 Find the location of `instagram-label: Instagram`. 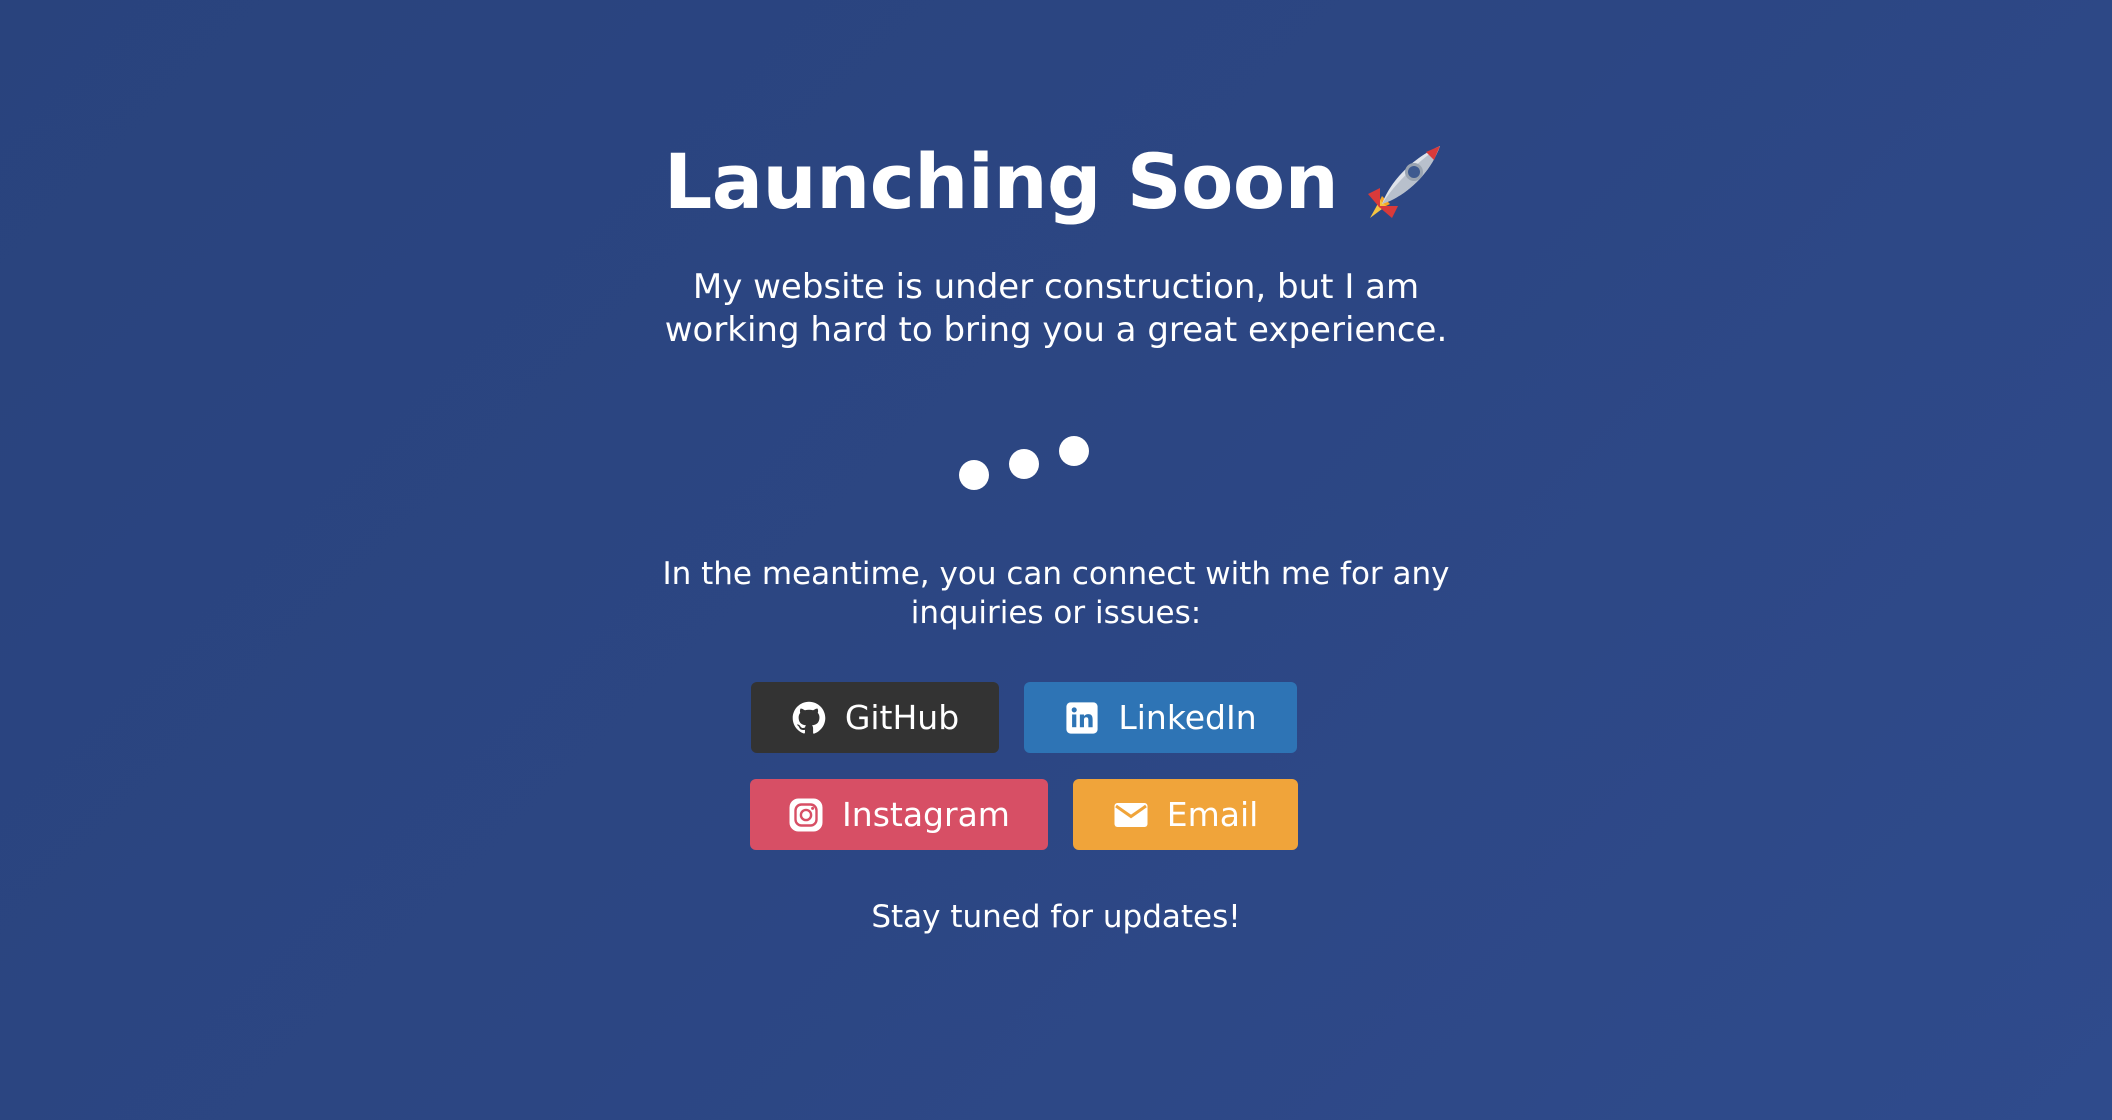

instagram-label: Instagram is located at coordinates (926, 814).